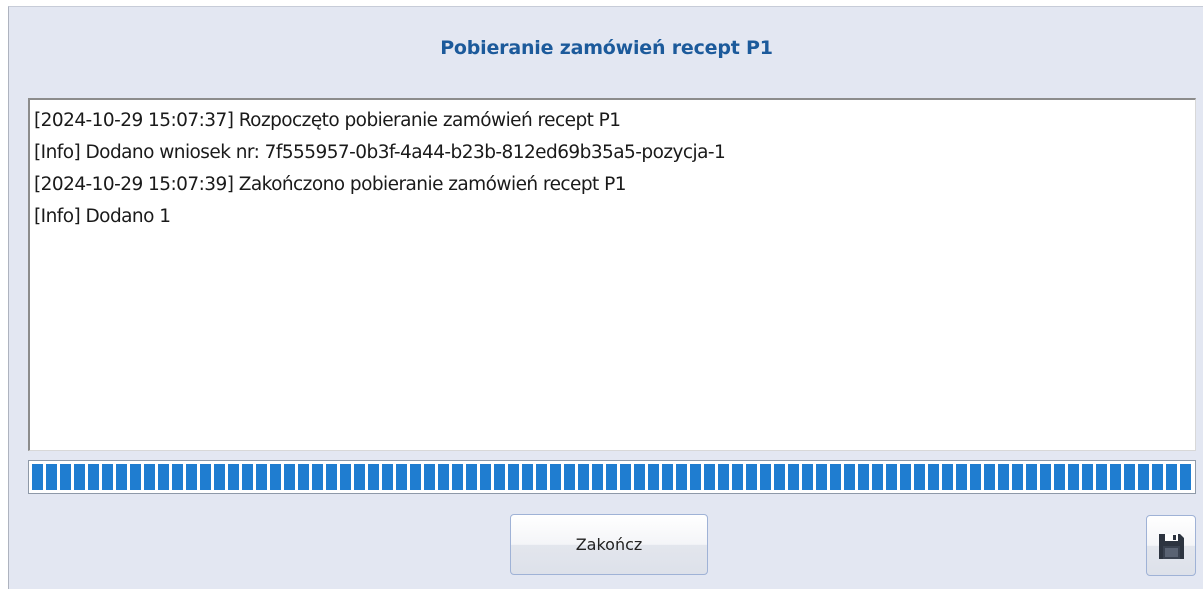  I want to click on progress-track, so click(612, 477).